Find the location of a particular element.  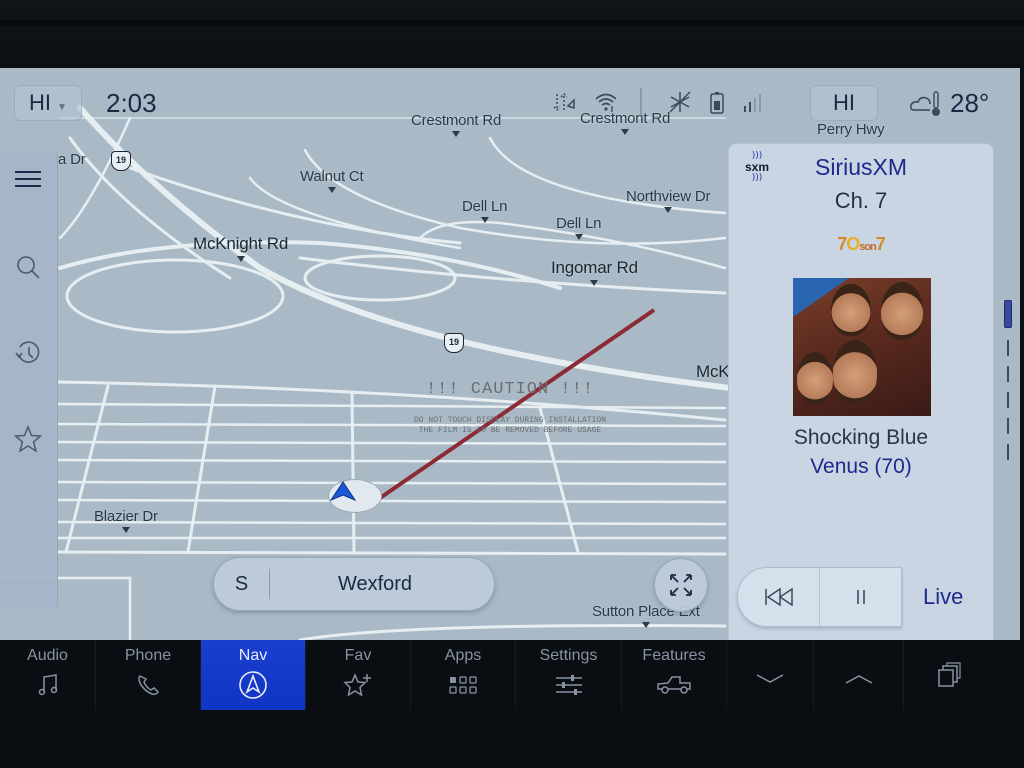

rewind-button is located at coordinates (778, 597).